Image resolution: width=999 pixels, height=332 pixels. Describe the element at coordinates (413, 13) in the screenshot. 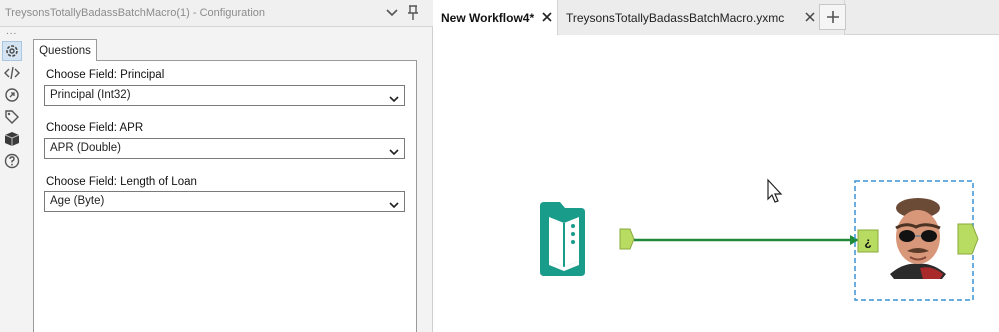

I see `pin-icon` at that location.